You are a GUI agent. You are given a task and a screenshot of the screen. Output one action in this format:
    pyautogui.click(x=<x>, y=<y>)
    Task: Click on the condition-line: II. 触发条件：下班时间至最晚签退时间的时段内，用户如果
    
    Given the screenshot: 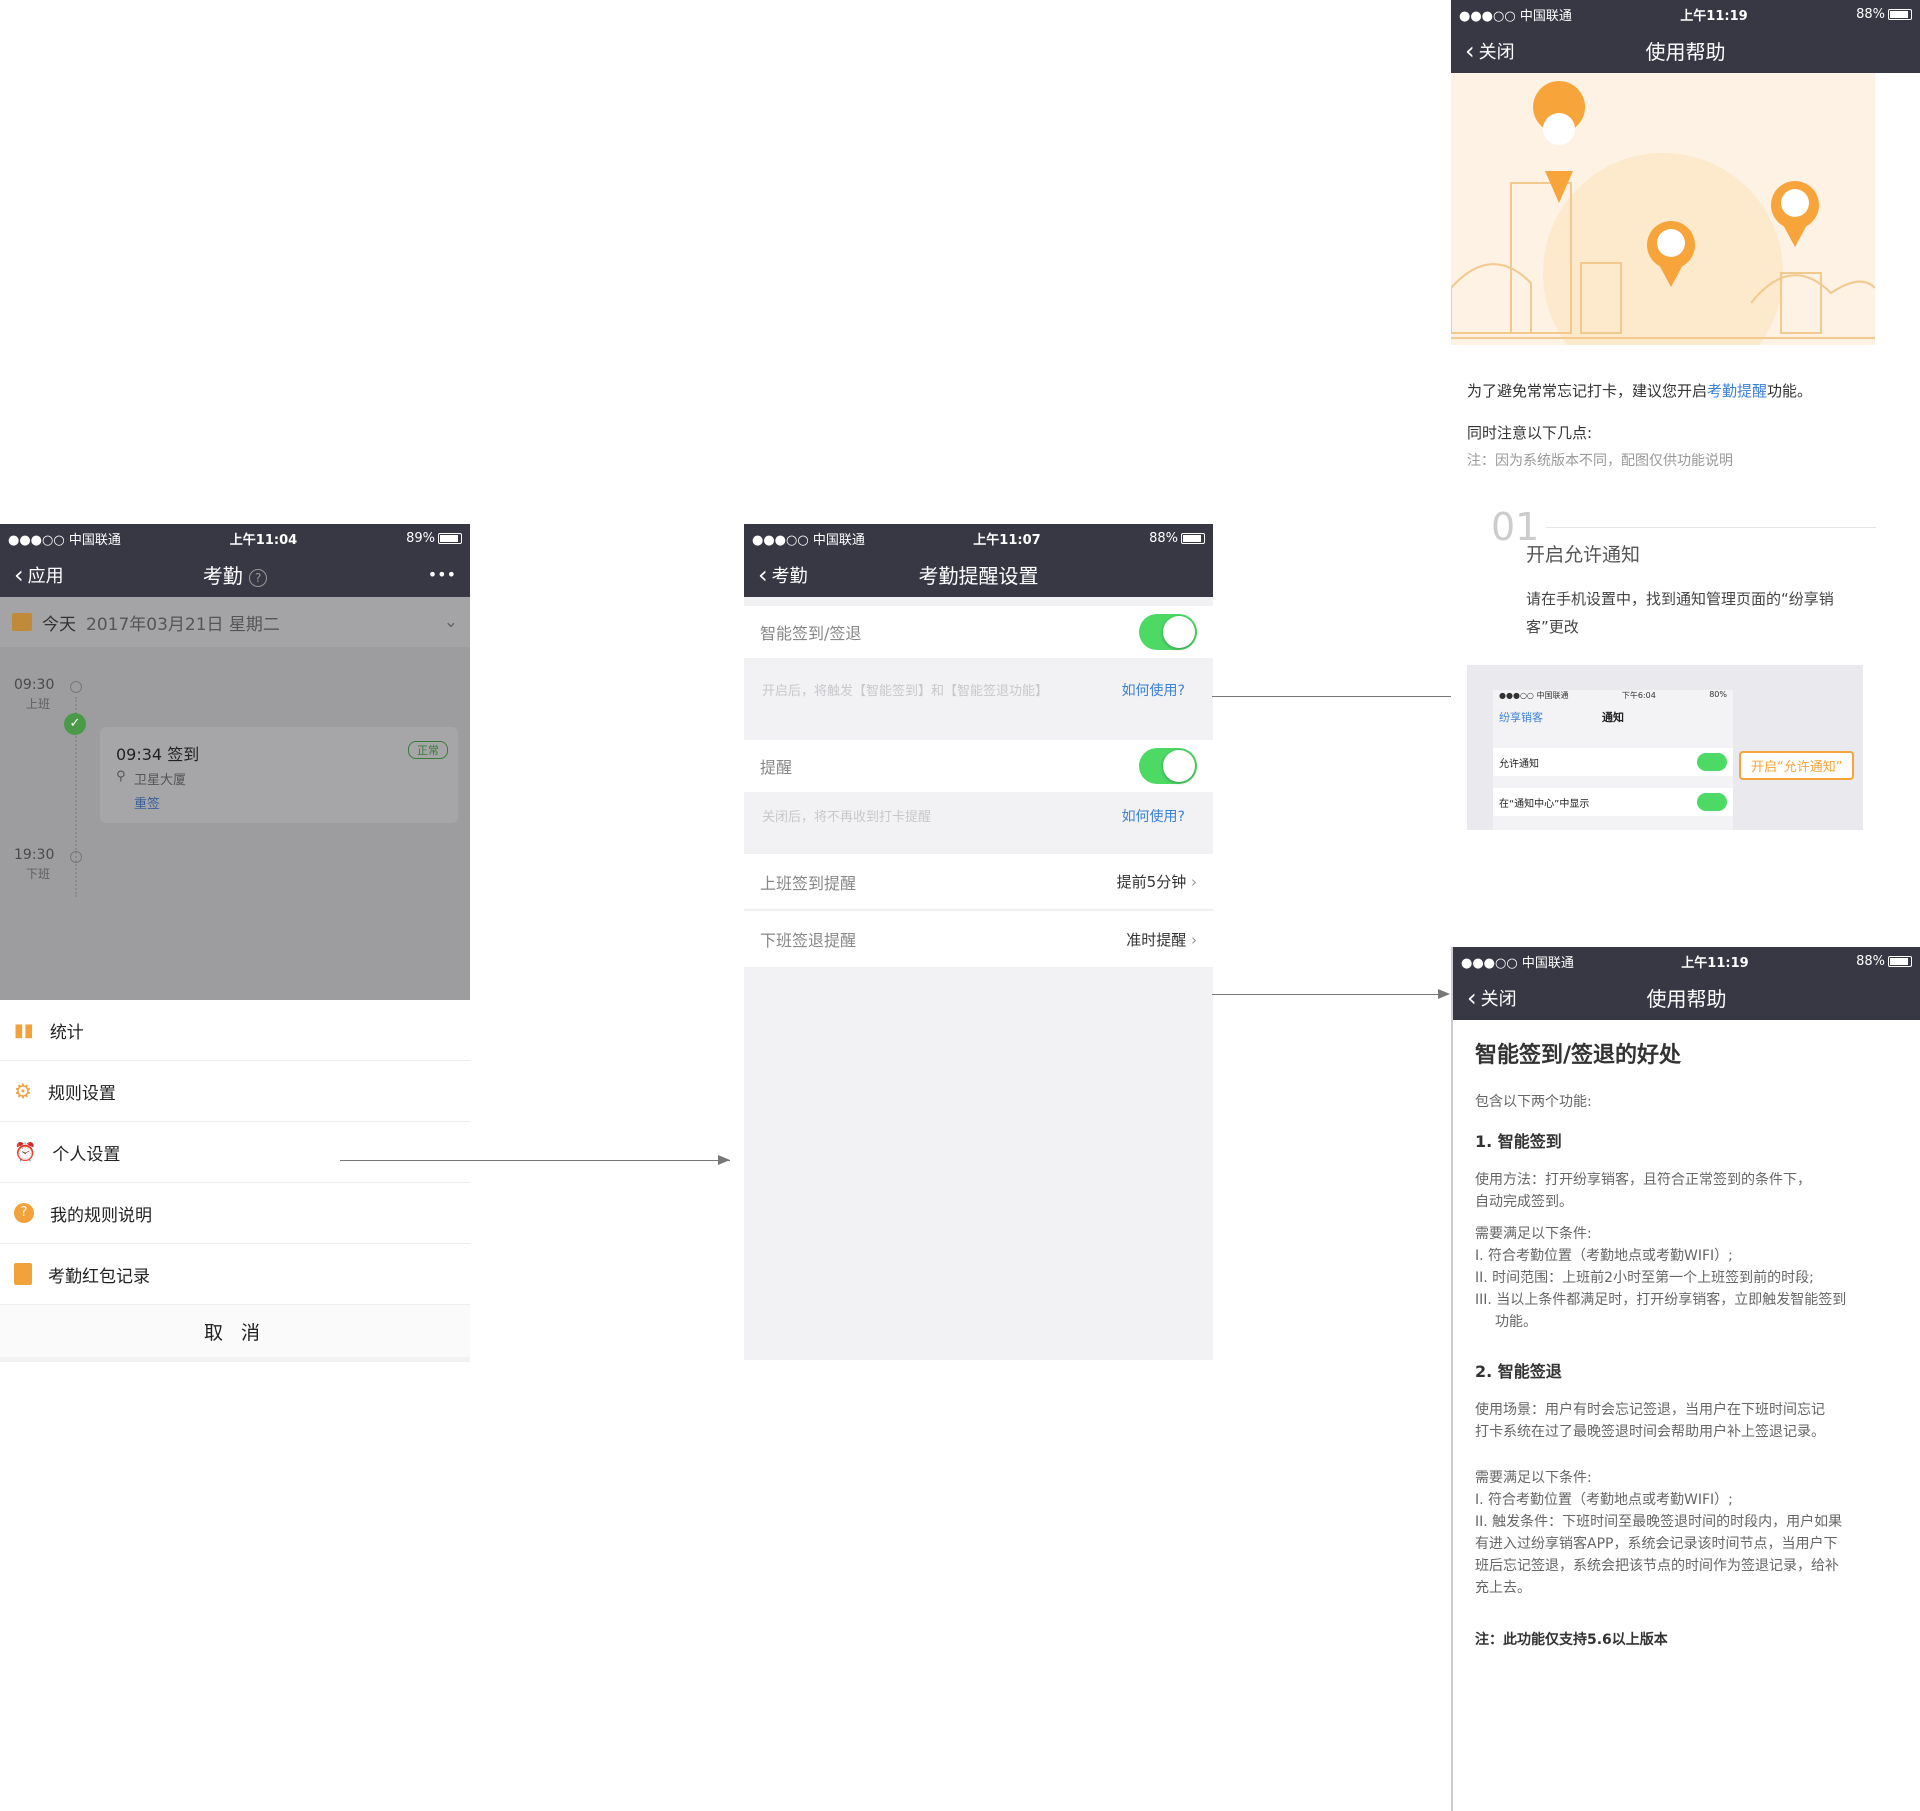 What is the action you would take?
    pyautogui.click(x=1659, y=1522)
    